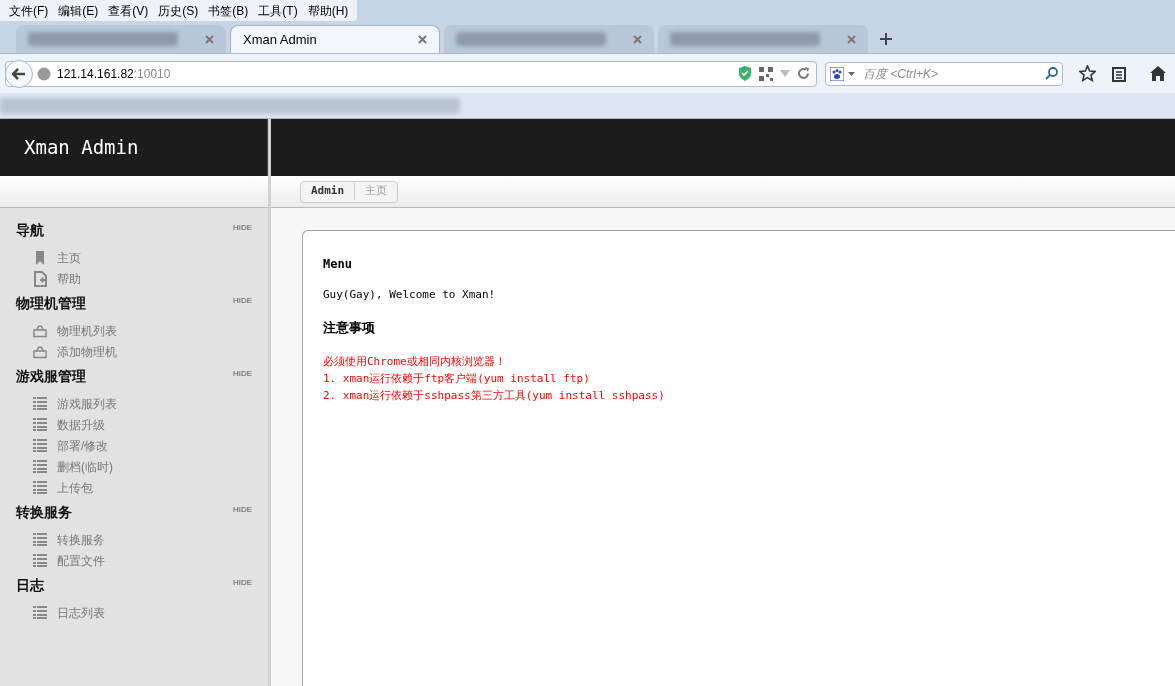 The width and height of the screenshot is (1175, 686). What do you see at coordinates (349, 327) in the screenshot?
I see `notes-heading: 注意事项` at bounding box center [349, 327].